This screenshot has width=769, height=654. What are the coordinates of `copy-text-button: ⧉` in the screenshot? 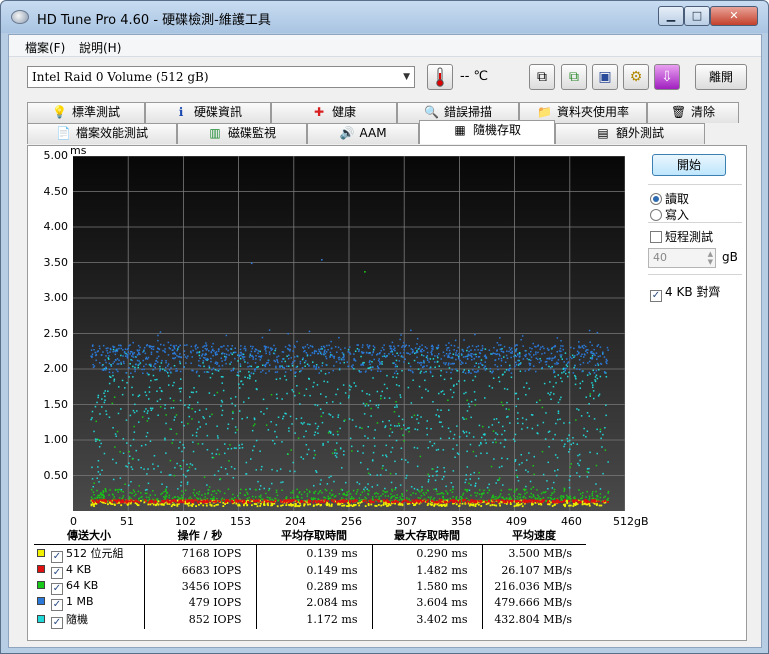 It's located at (542, 77).